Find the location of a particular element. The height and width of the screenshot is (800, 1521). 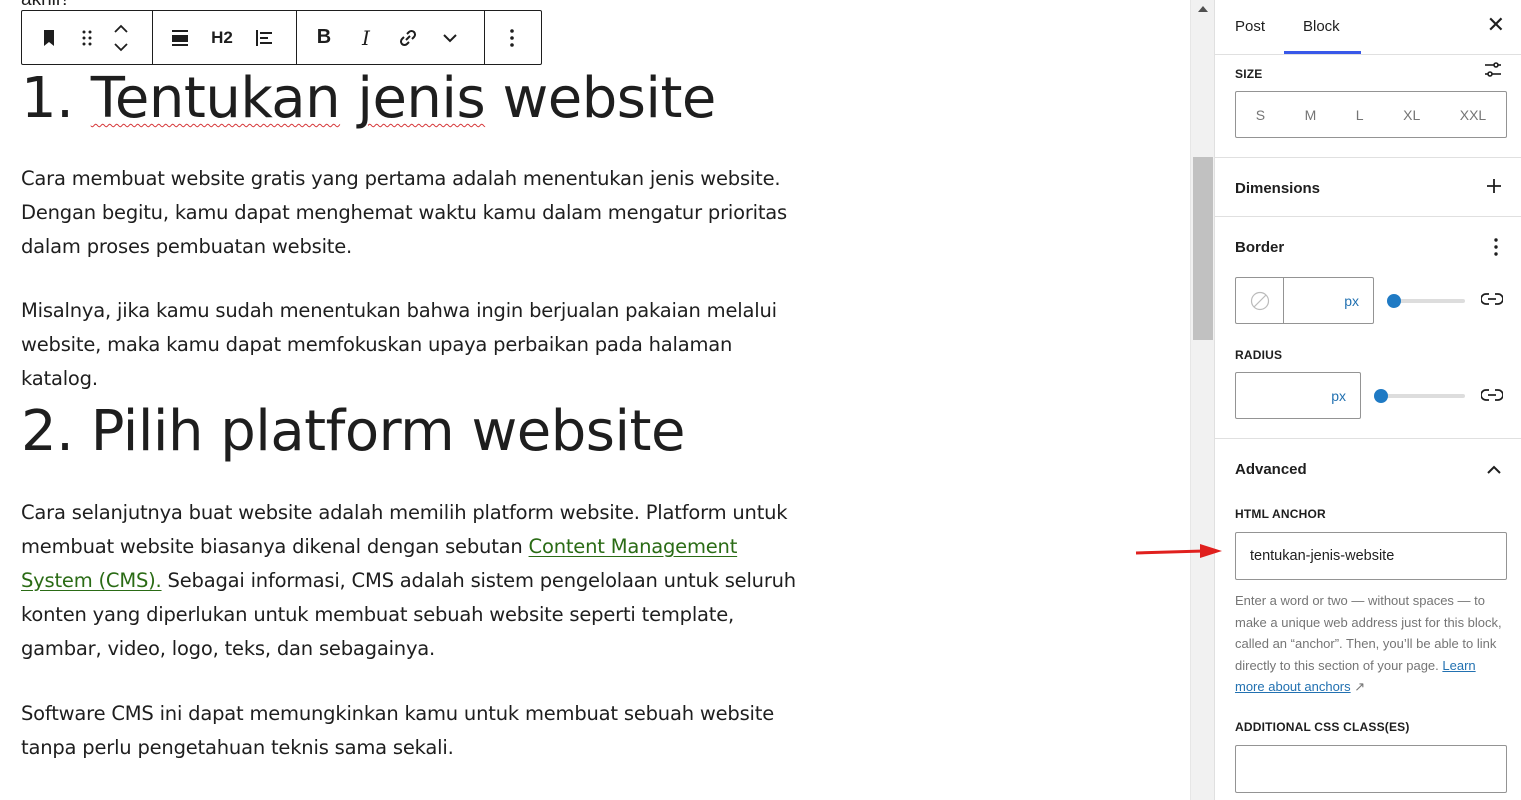

html-anchor-label: HTML ANCHOR is located at coordinates (1280, 514).